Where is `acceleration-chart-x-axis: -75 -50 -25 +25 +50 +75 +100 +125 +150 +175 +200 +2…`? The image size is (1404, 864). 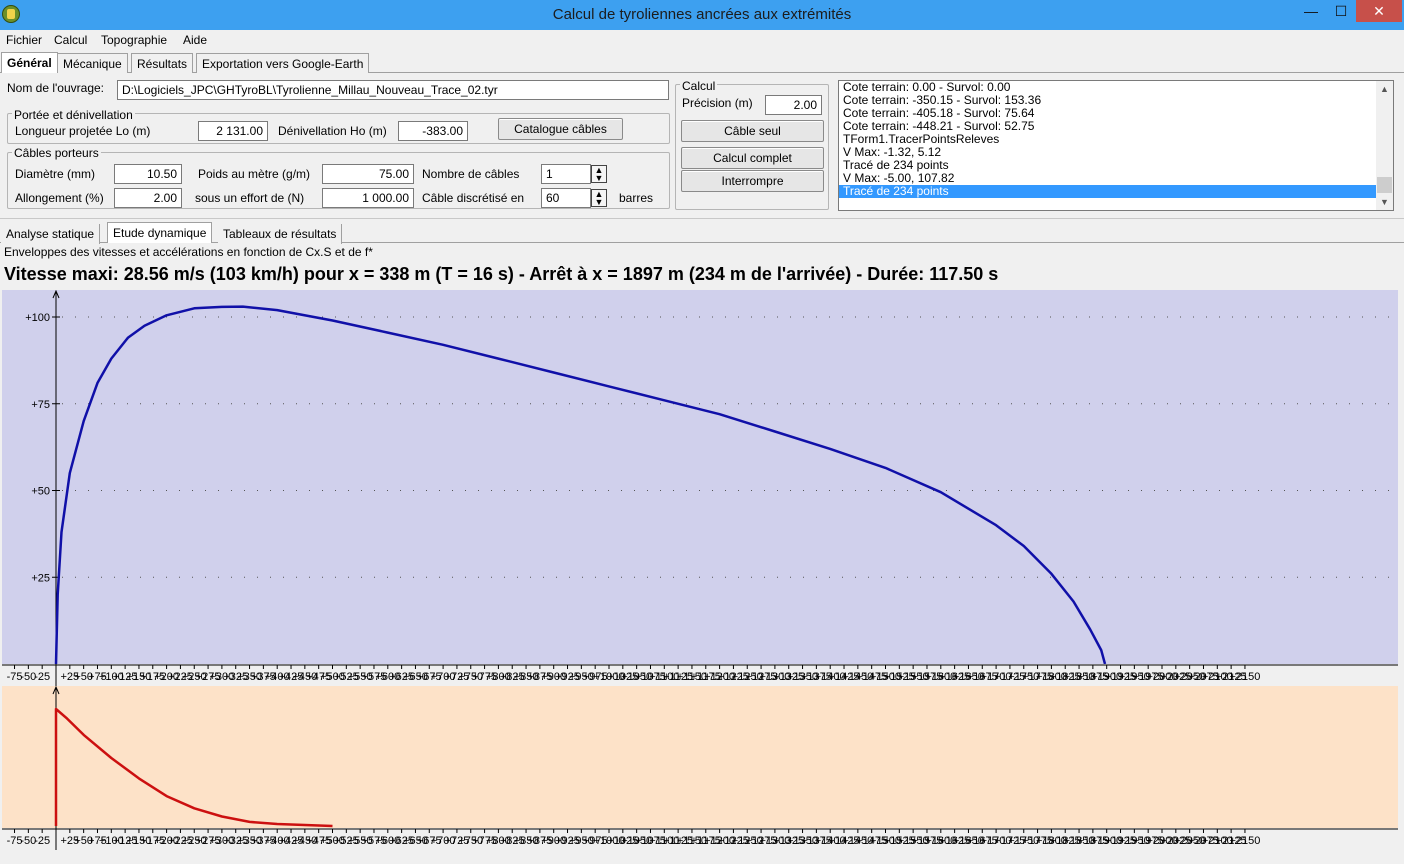 acceleration-chart-x-axis: -75 -50 -25 +25 +50 +75 +100 +125 +150 +175 +200 +2… is located at coordinates (700, 839).